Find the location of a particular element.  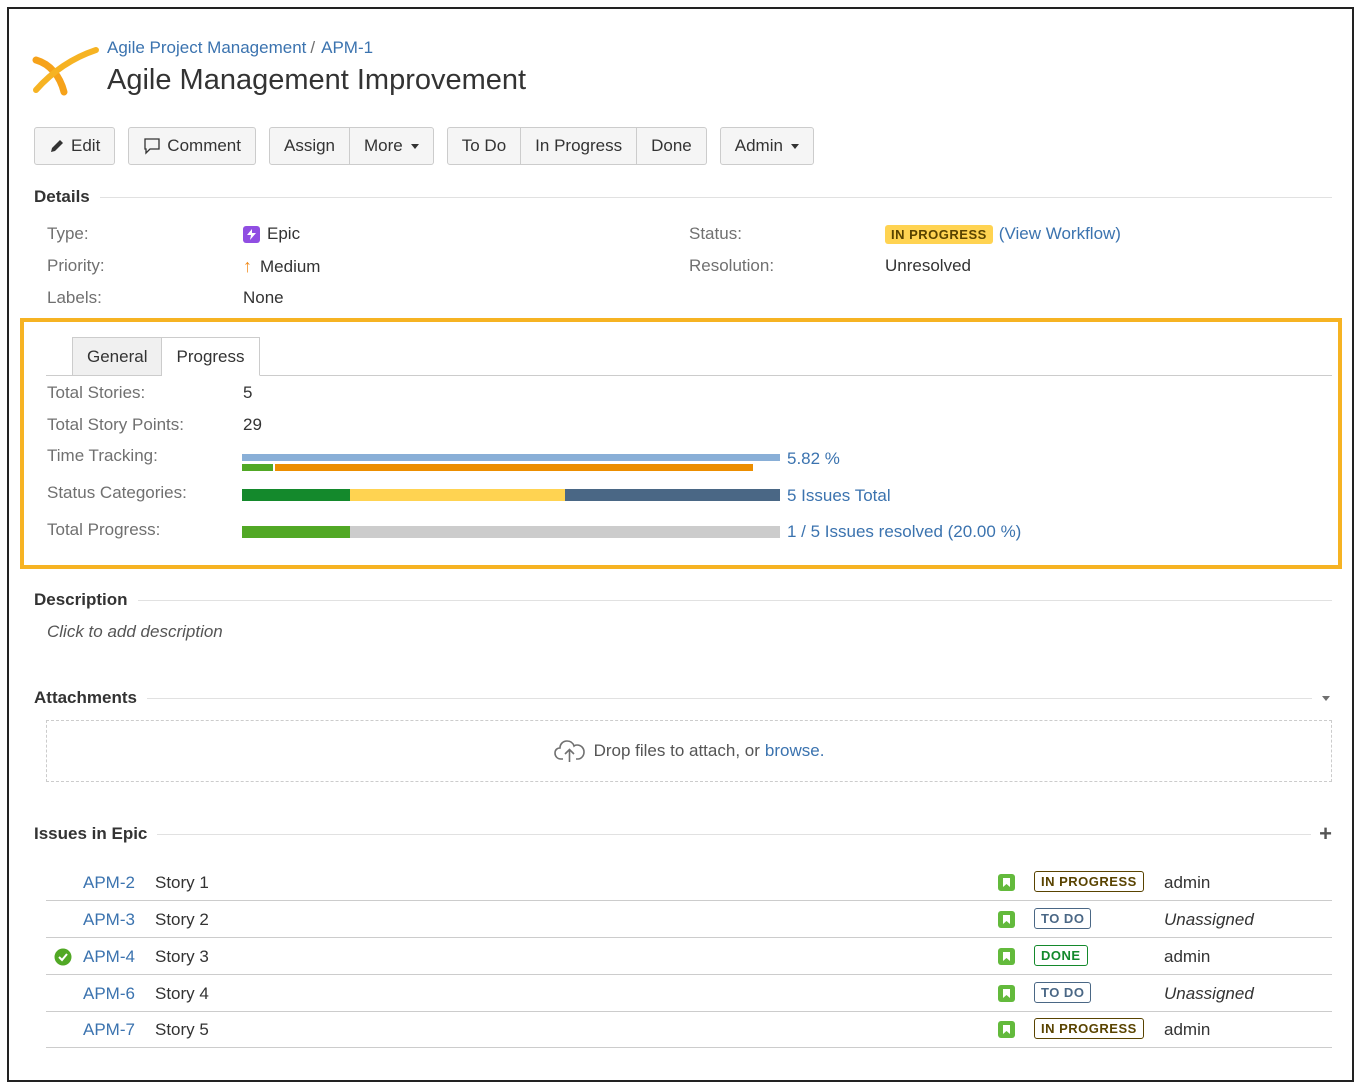

workflow-group: To Do In Progress Done is located at coordinates (576, 146).